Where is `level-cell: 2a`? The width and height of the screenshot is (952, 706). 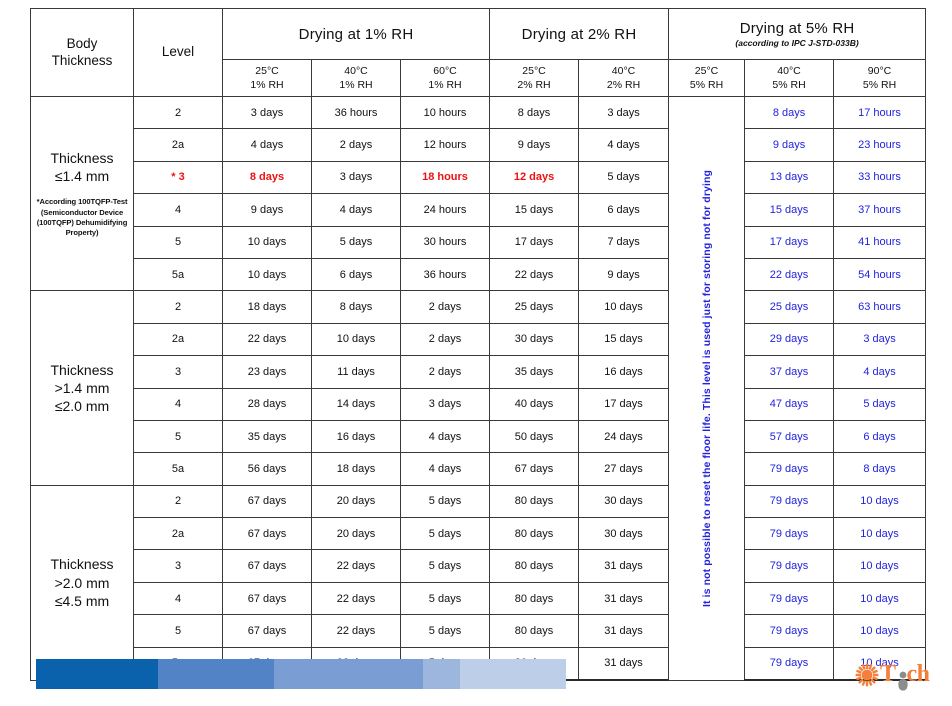
level-cell: 2a is located at coordinates (178, 145).